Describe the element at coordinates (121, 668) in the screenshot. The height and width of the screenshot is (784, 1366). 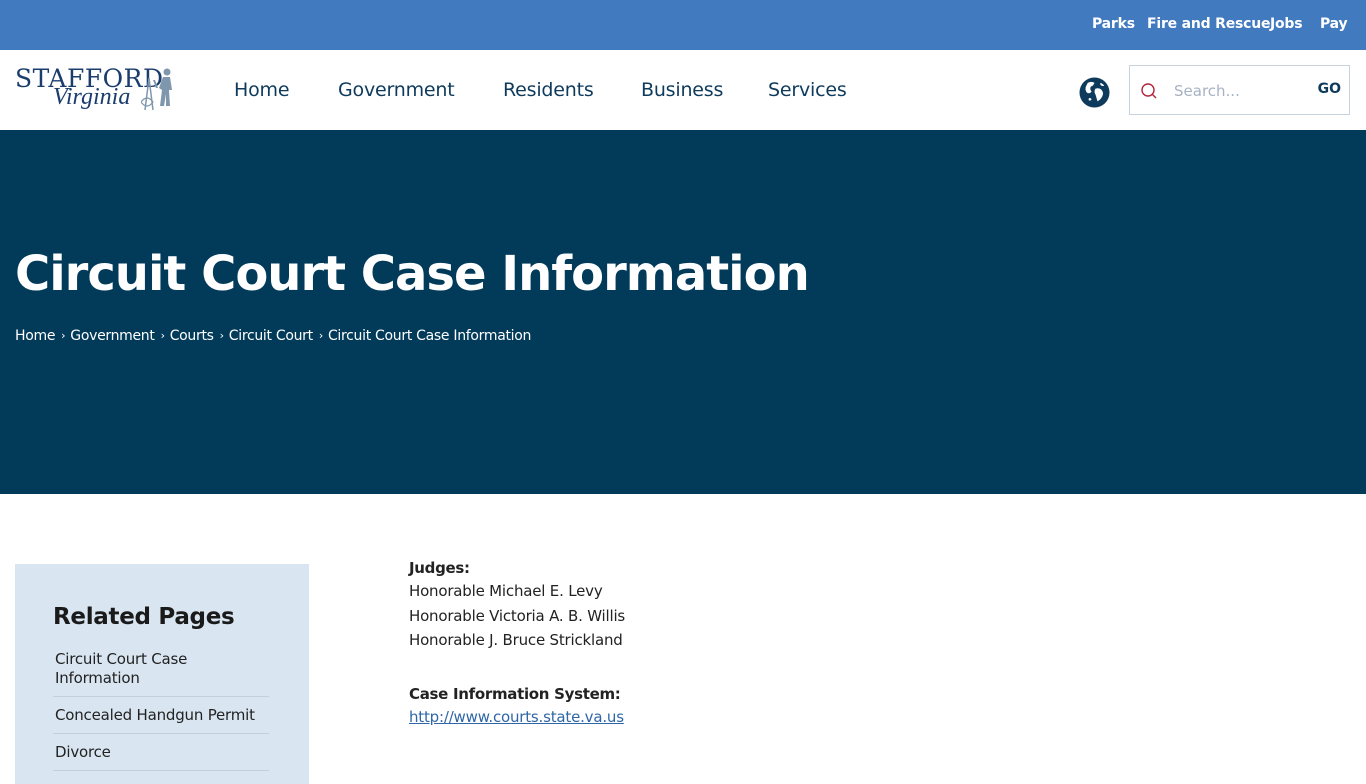
I see `related-link-case-information: Circuit Court Case Information` at that location.